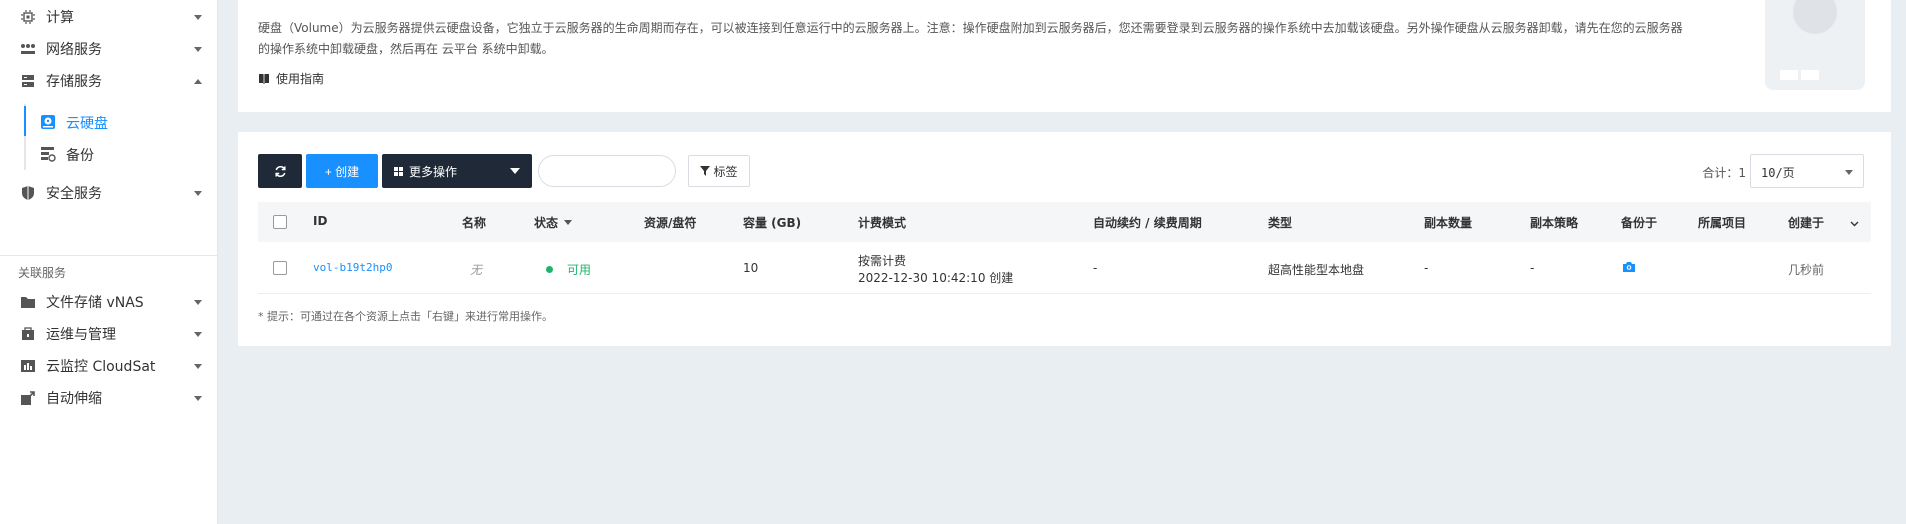 The width and height of the screenshot is (1906, 524). Describe the element at coordinates (28, 366) in the screenshot. I see `monitor-chart-icon` at that location.